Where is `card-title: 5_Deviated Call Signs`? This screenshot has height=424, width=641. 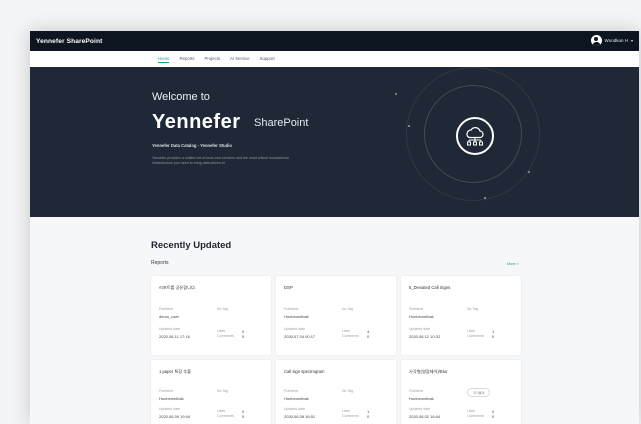 card-title: 5_Deviated Call Signs is located at coordinates (429, 287).